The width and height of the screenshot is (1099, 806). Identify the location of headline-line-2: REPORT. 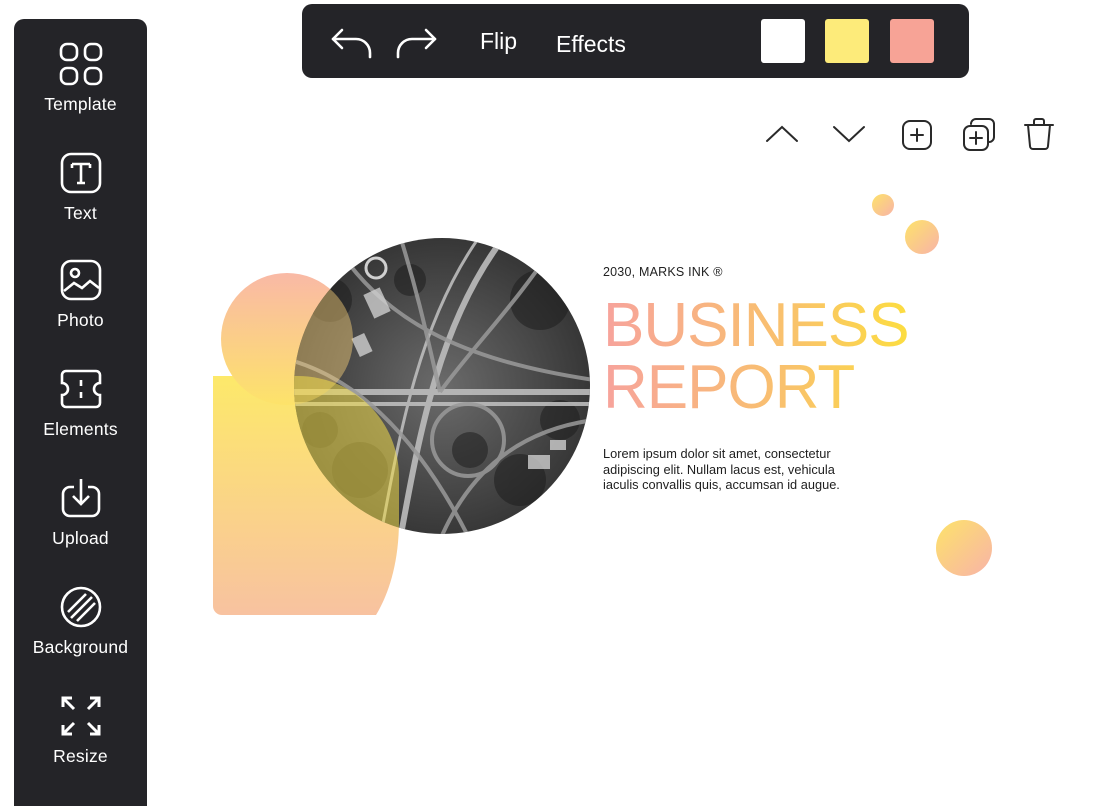
(729, 387).